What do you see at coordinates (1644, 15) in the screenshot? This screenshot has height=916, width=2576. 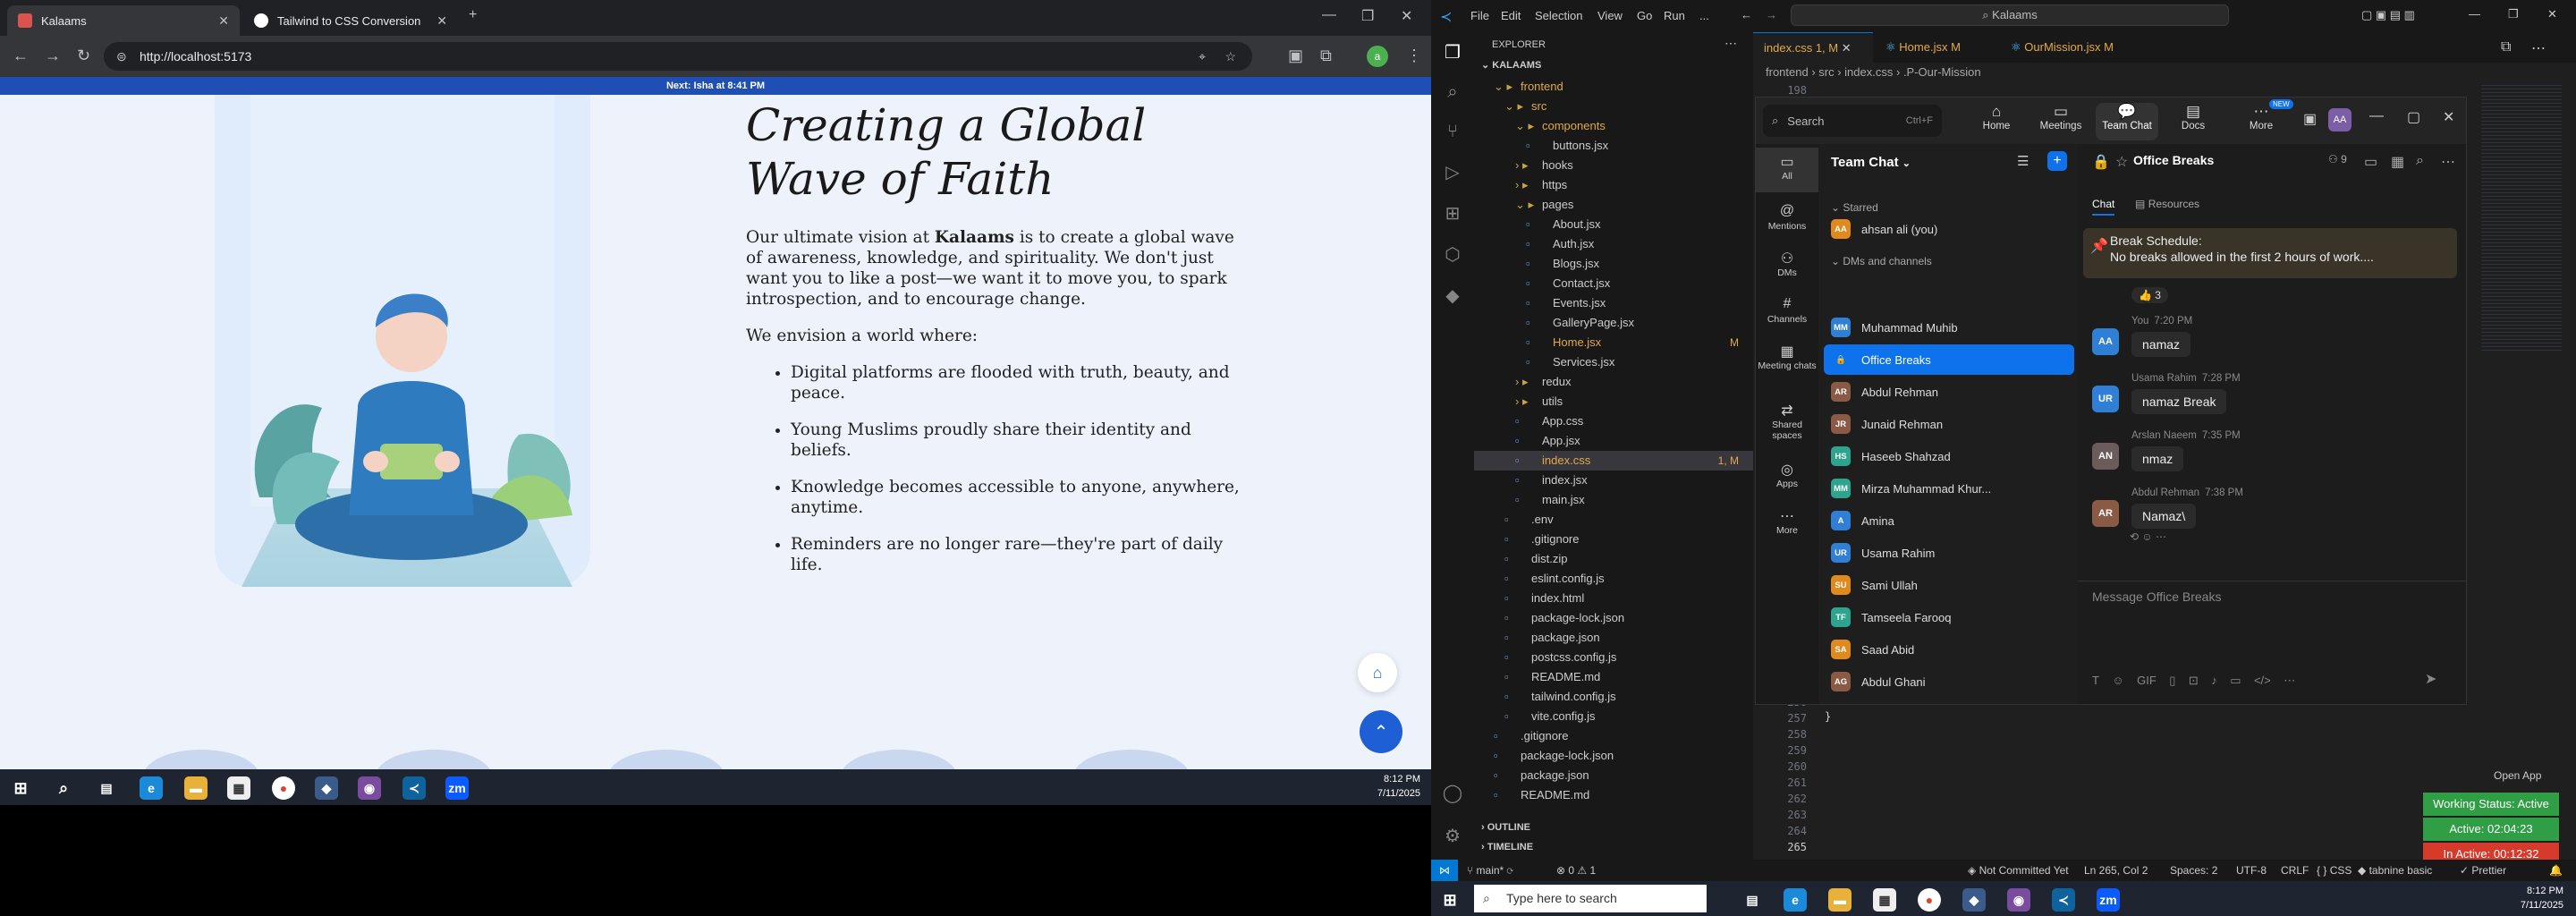 I see `menu-go: Go` at bounding box center [1644, 15].